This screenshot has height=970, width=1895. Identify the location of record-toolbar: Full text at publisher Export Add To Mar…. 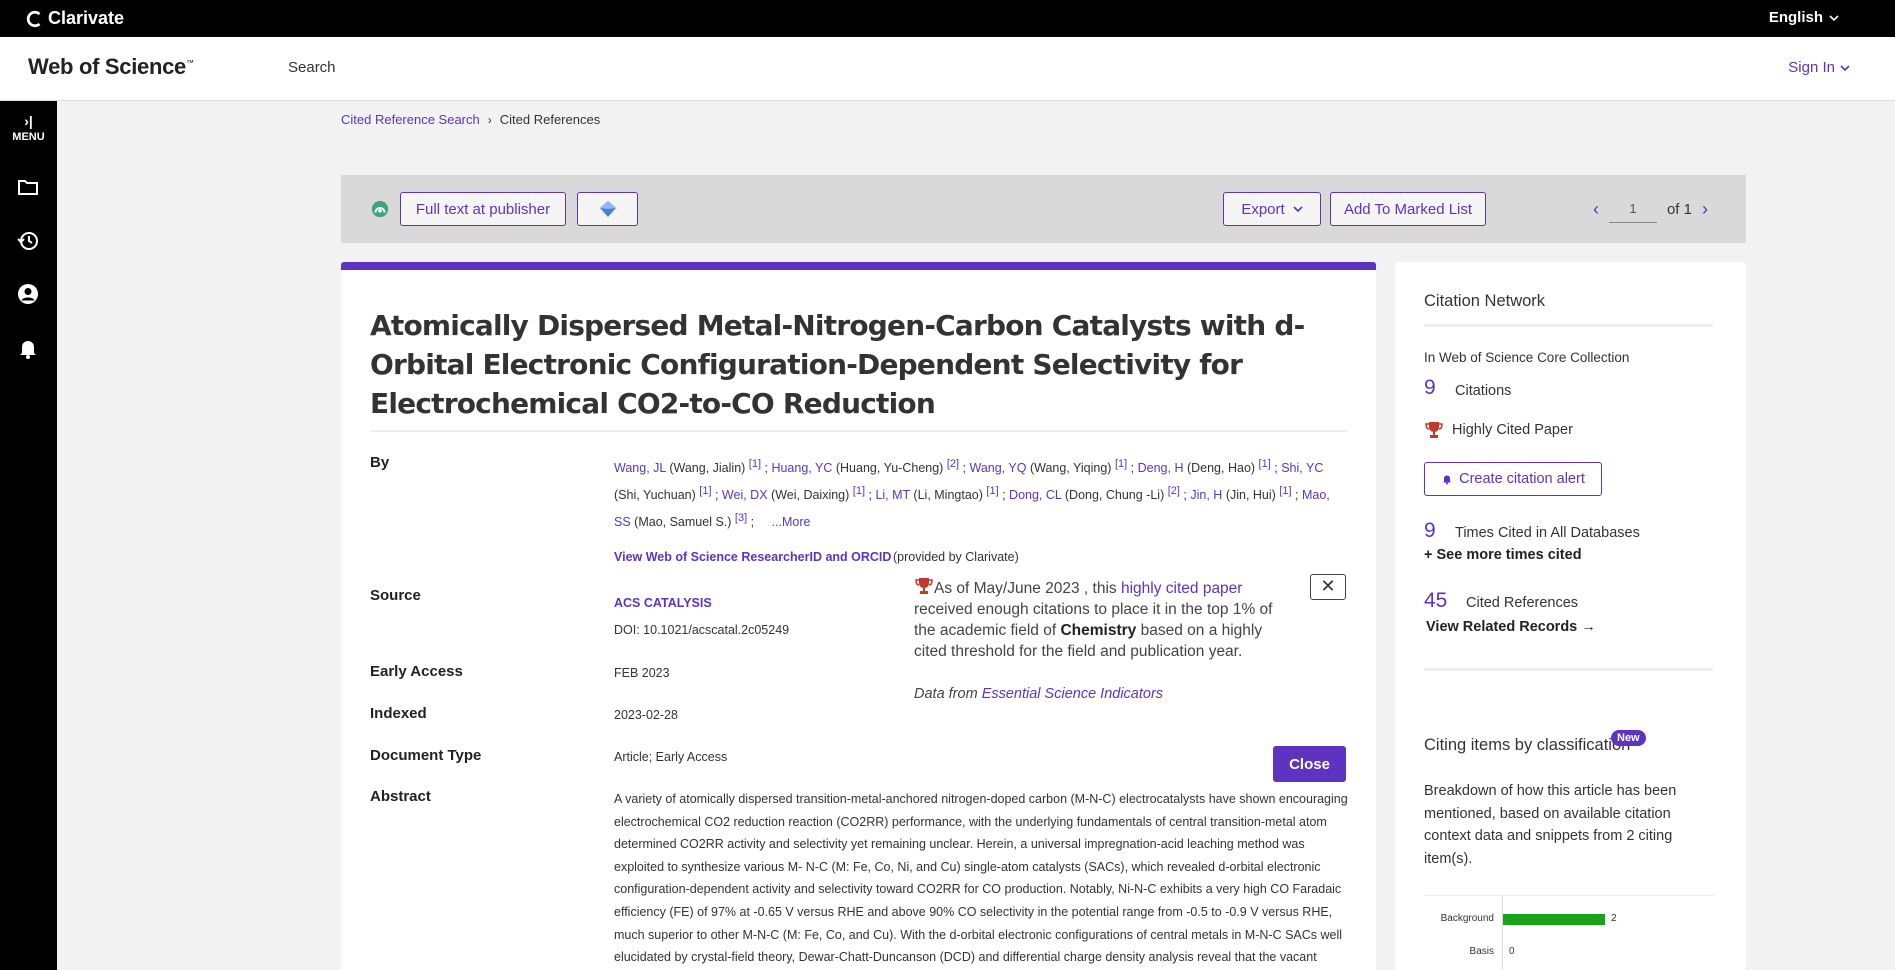
(1043, 209).